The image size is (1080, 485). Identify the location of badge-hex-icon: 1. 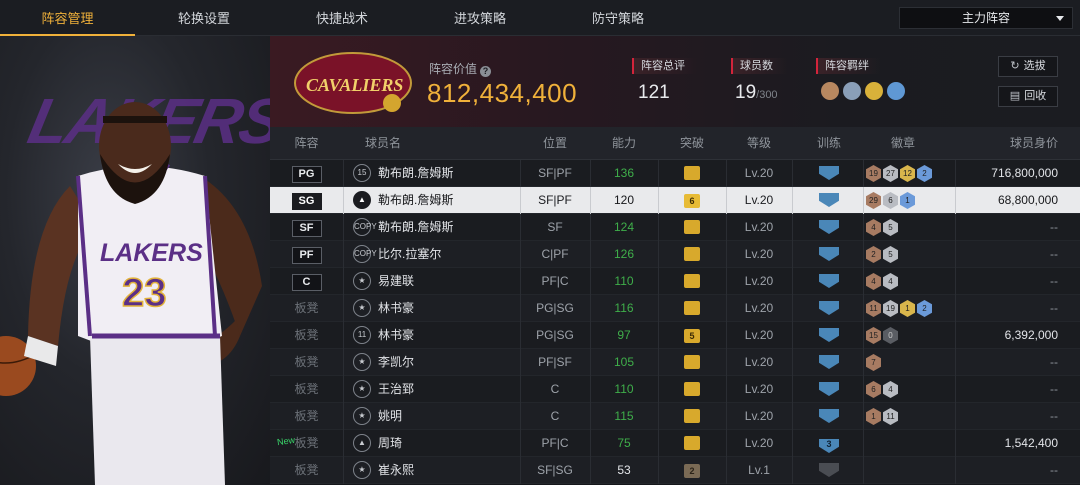
(907, 308).